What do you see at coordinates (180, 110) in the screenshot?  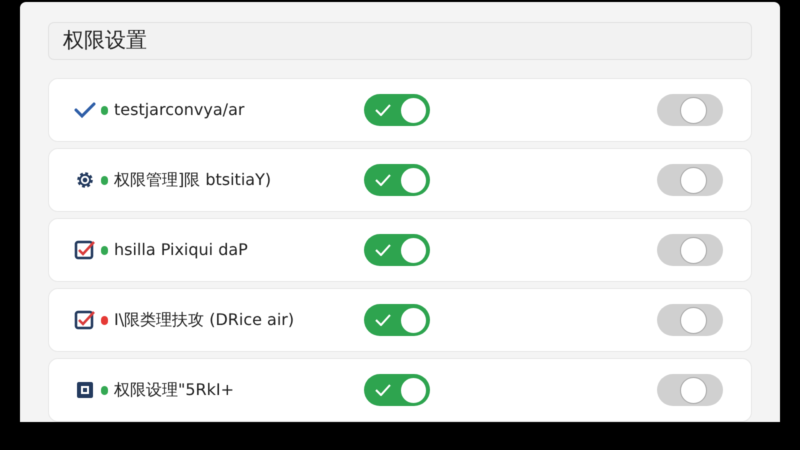 I see `permission-label: testjarconvya/ar` at bounding box center [180, 110].